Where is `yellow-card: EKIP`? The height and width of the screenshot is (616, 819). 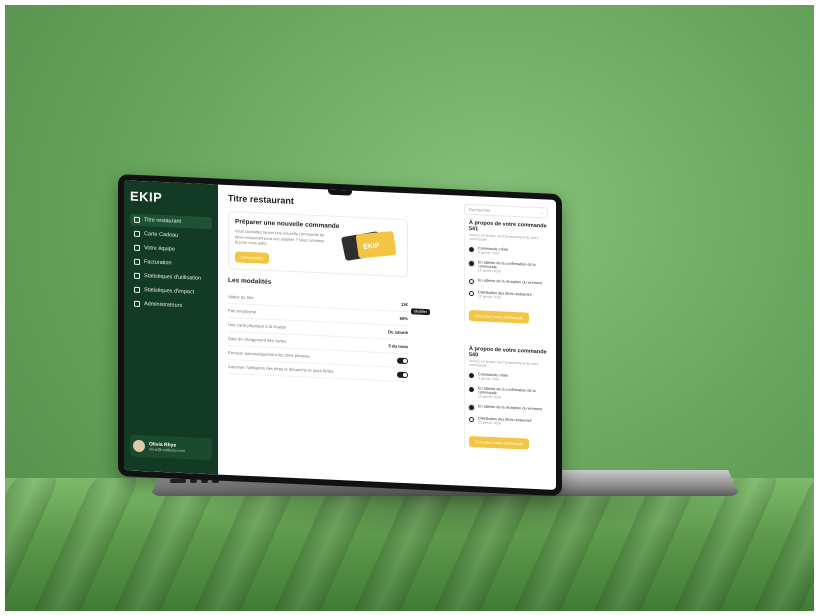
yellow-card: EKIP is located at coordinates (376, 244).